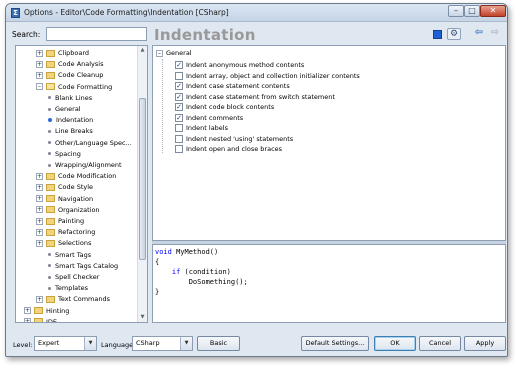  What do you see at coordinates (74, 87) in the screenshot?
I see `tree-item: – Code Formatting` at bounding box center [74, 87].